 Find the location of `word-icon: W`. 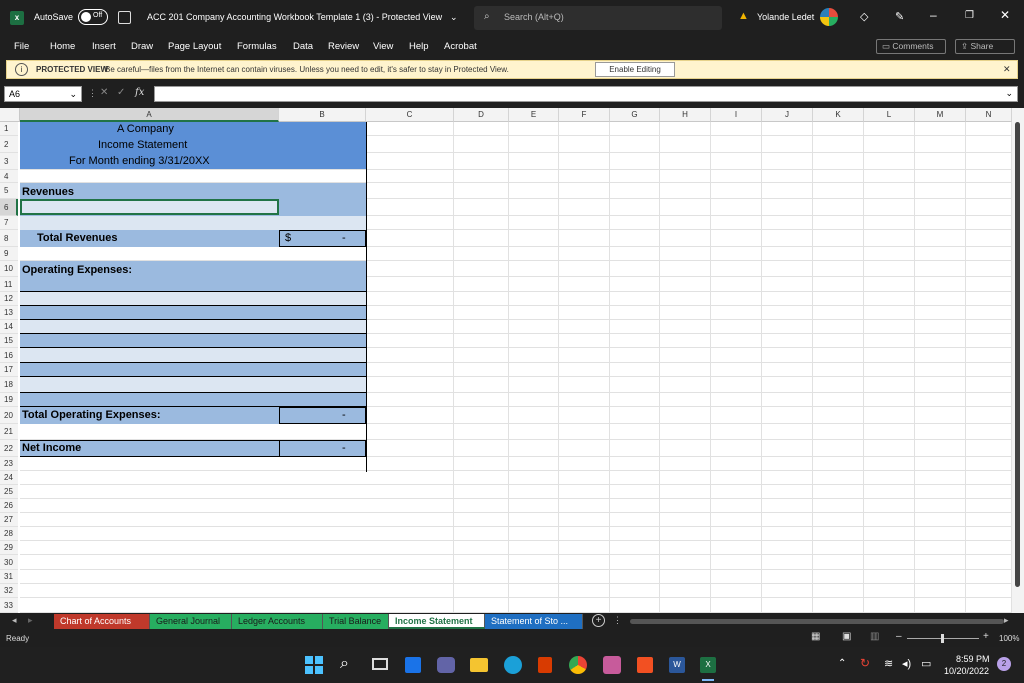

word-icon: W is located at coordinates (677, 665).